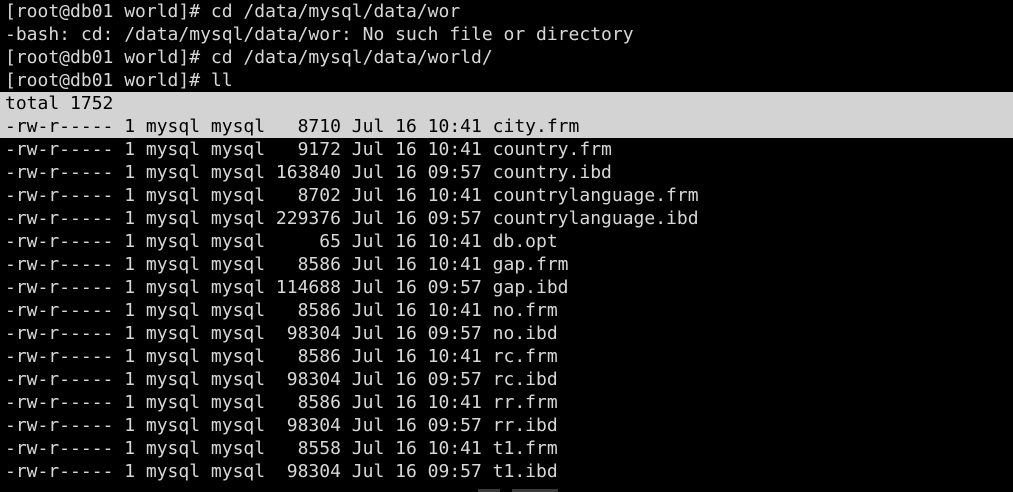  I want to click on selected-line: total 1752, so click(506, 103).